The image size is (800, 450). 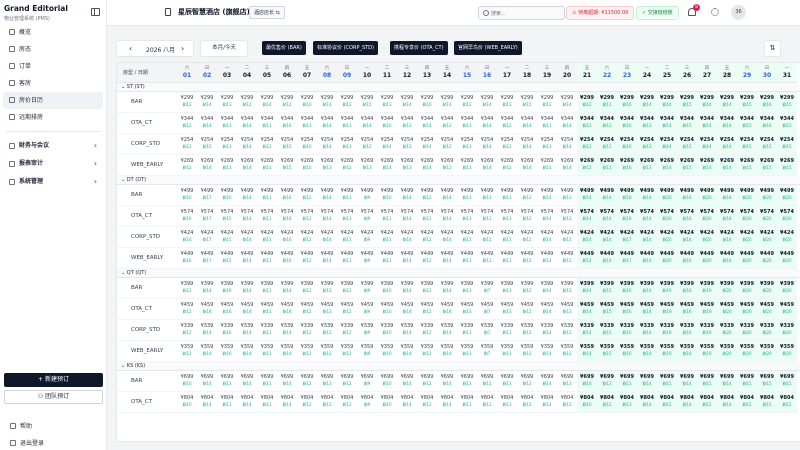 What do you see at coordinates (307, 195) in the screenshot?
I see `rate-cell: ¥499 剩12` at bounding box center [307, 195].